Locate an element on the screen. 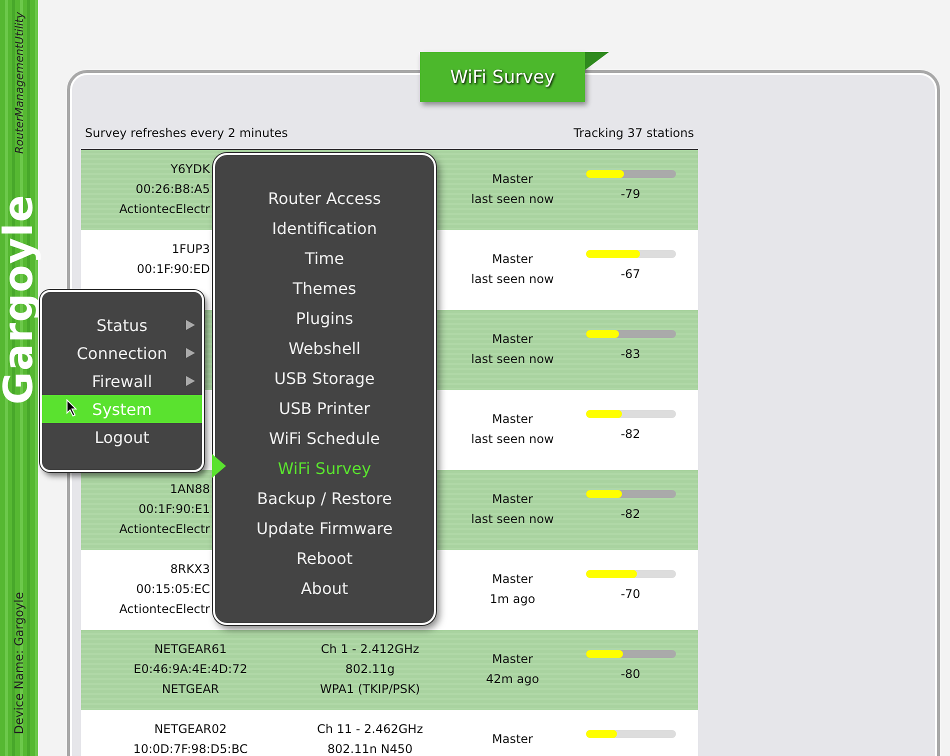 The width and height of the screenshot is (950, 756). submenu-item: Update Firmware is located at coordinates (324, 528).